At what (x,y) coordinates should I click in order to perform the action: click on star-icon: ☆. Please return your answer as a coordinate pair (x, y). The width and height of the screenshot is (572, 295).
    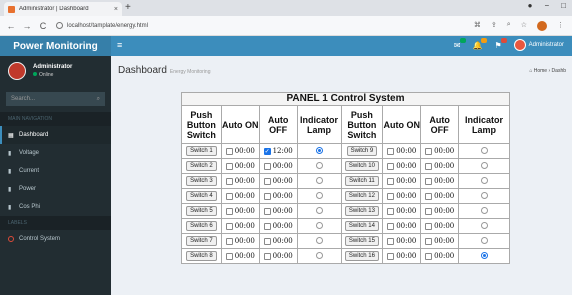
    Looking at the image, I should click on (524, 26).